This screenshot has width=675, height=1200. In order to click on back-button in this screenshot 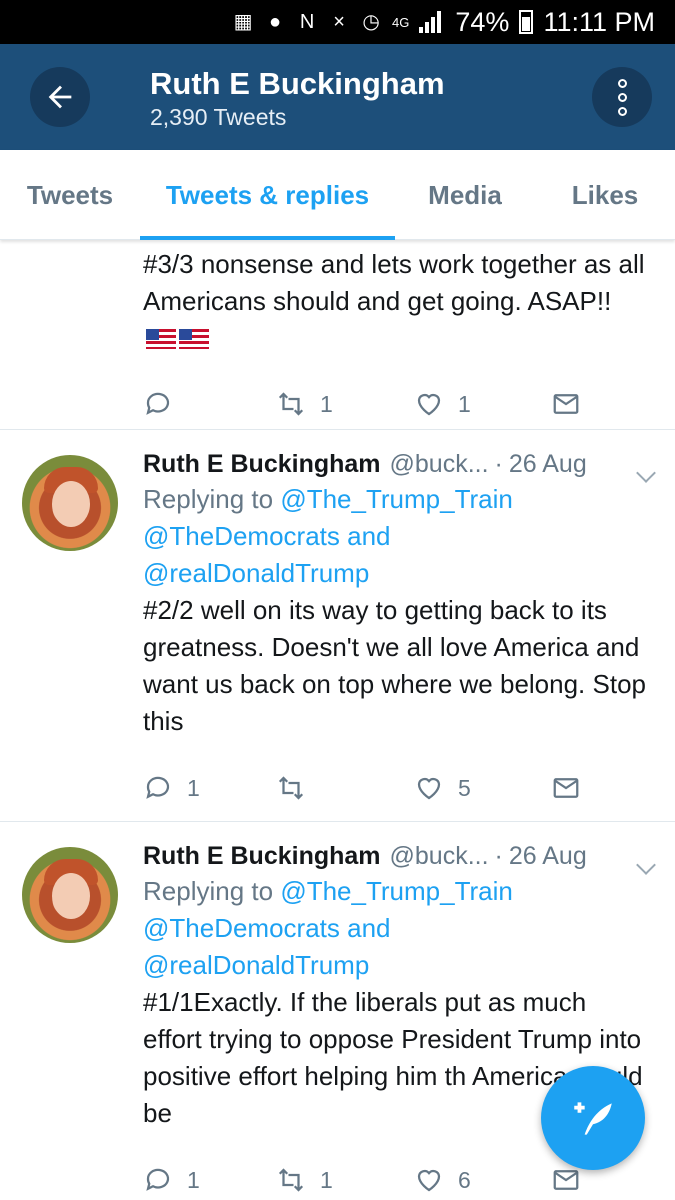, I will do `click(60, 97)`.